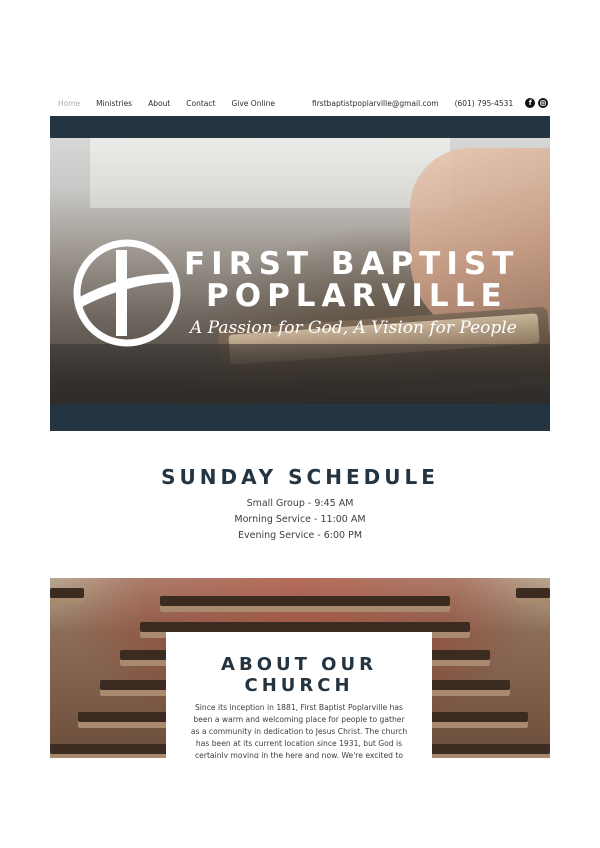 The width and height of the screenshot is (600, 848). Describe the element at coordinates (530, 103) in the screenshot. I see `facebook-icon: f` at that location.